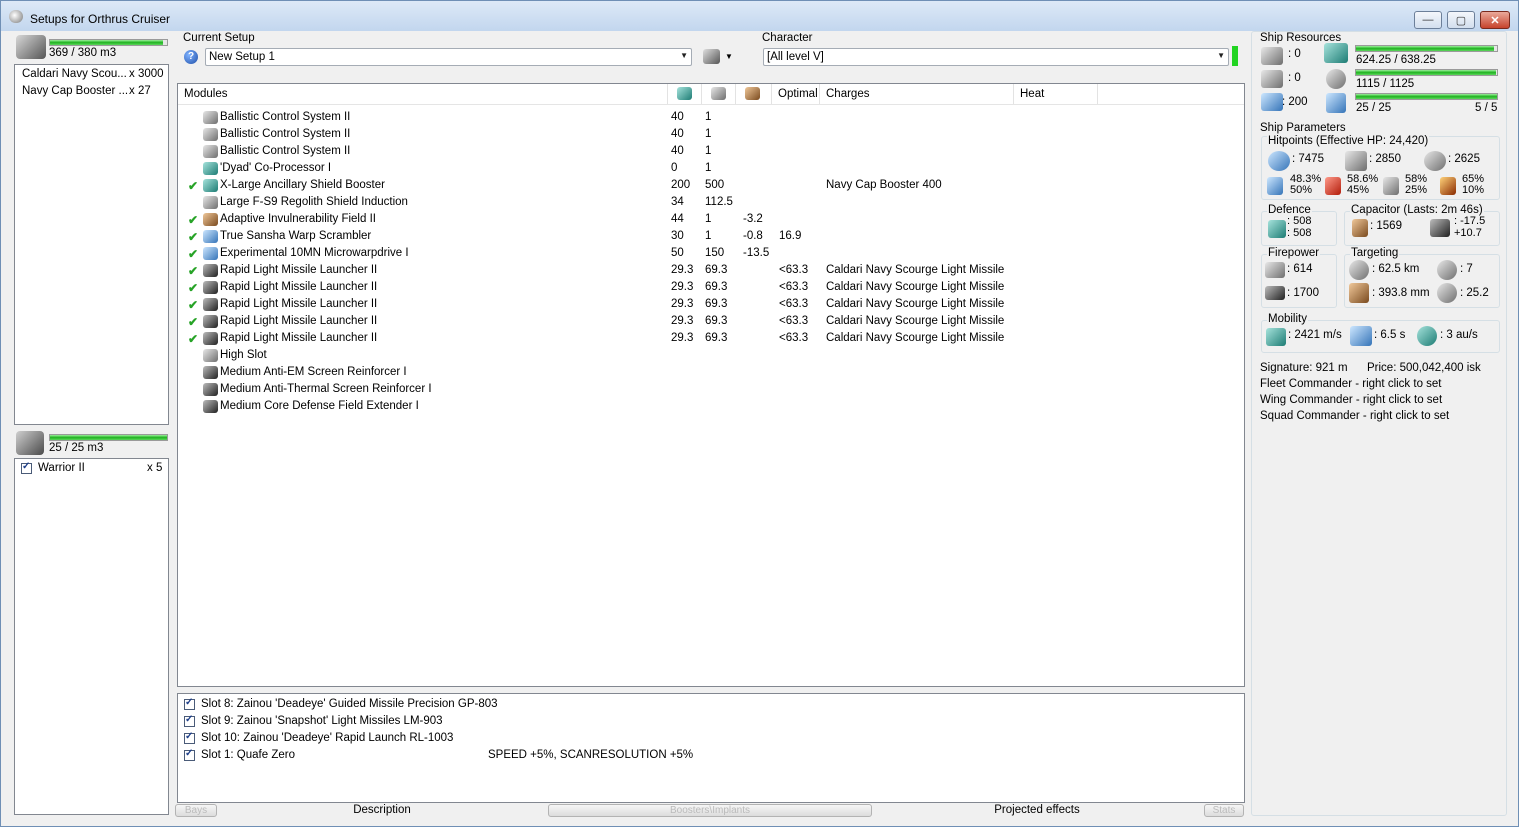 This screenshot has width=1519, height=827. Describe the element at coordinates (210, 134) in the screenshot. I see `ballistic-control-icon` at that location.